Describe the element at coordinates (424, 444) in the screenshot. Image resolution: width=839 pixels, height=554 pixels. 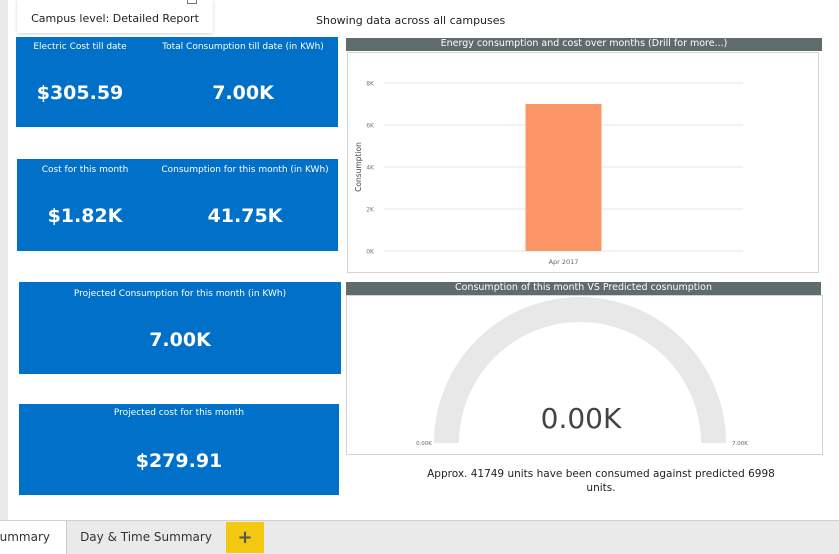
I see `gauge-min-label: 0.00K` at that location.